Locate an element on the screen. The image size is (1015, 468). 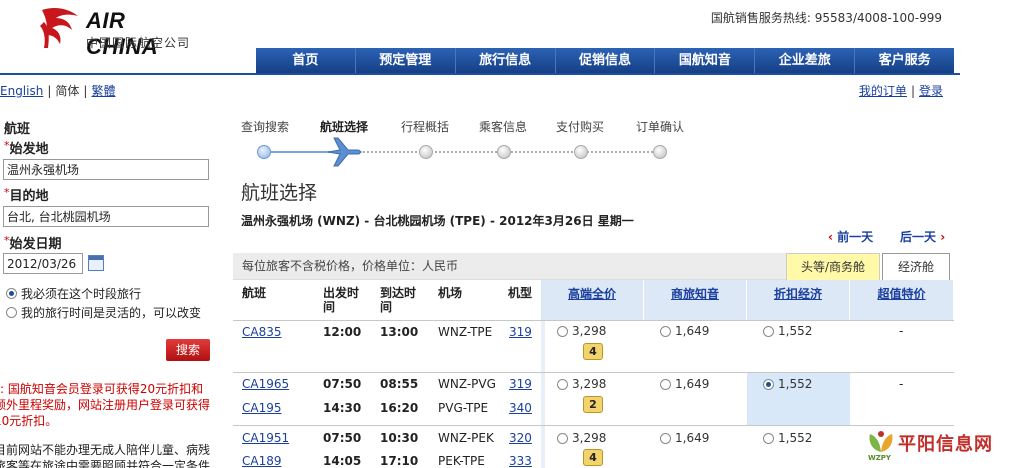
watermark-subtext: WZPY is located at coordinates (879, 458).